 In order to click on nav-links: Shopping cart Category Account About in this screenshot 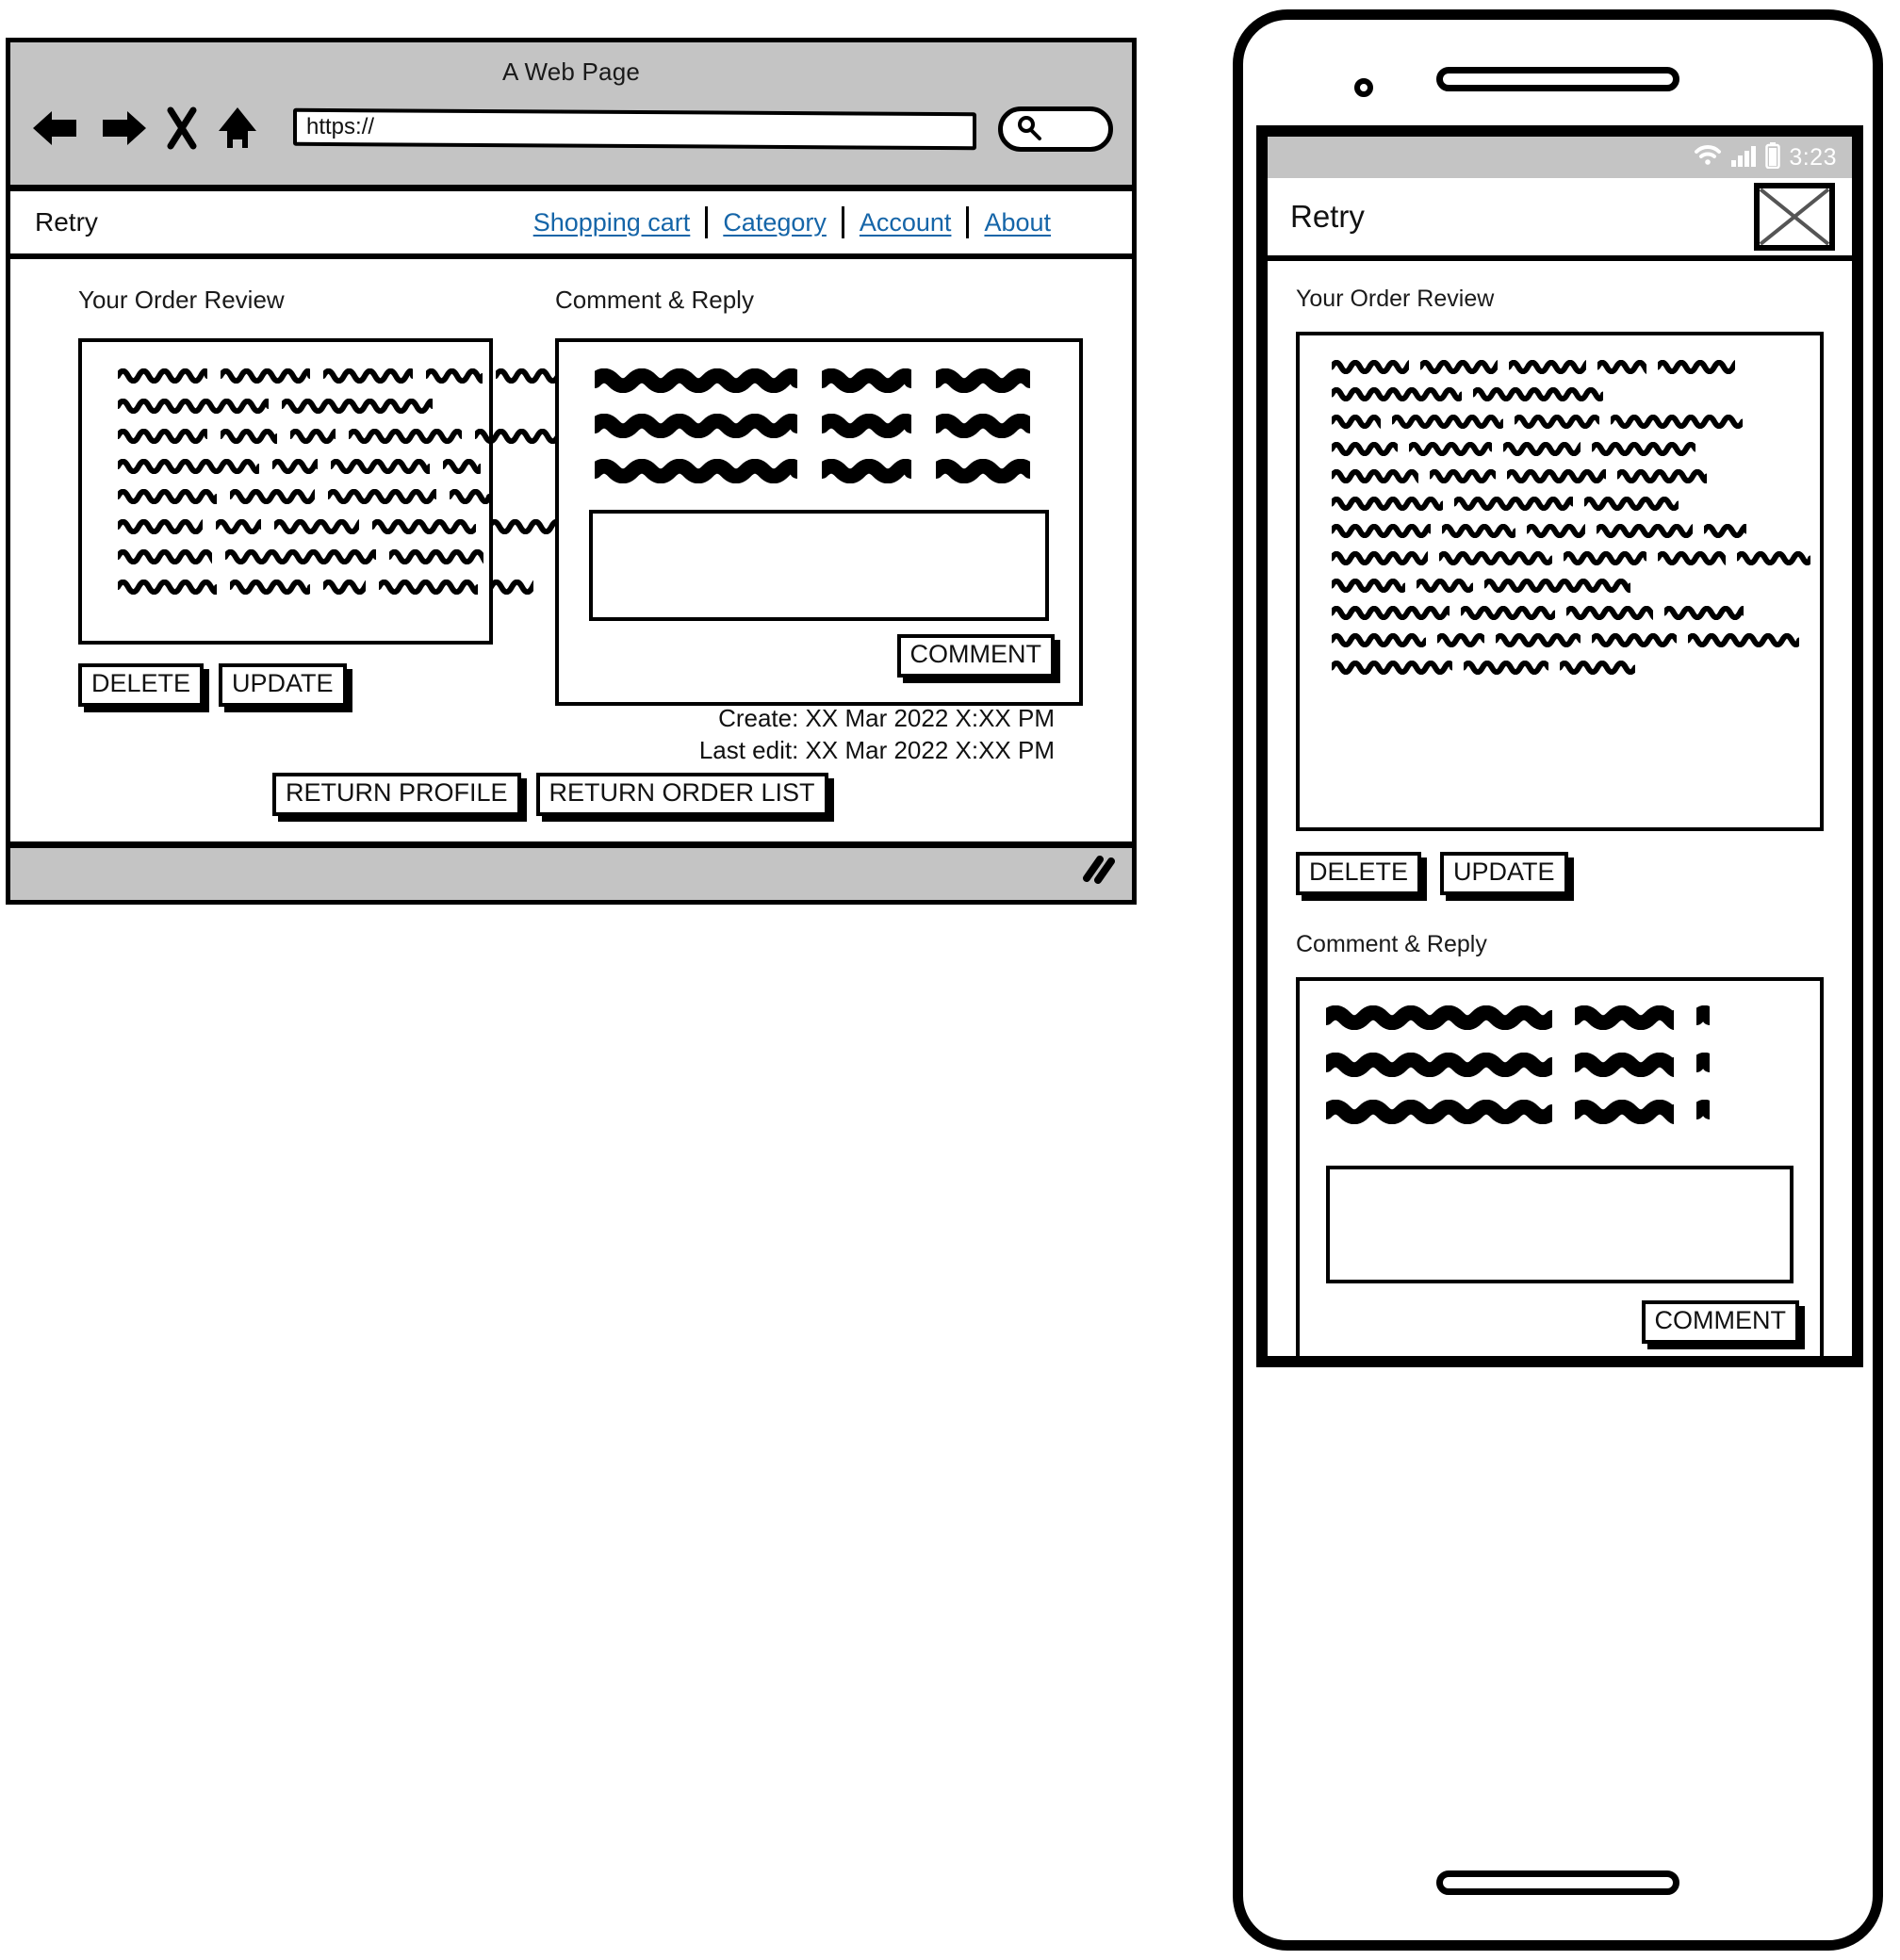, I will do `click(792, 222)`.